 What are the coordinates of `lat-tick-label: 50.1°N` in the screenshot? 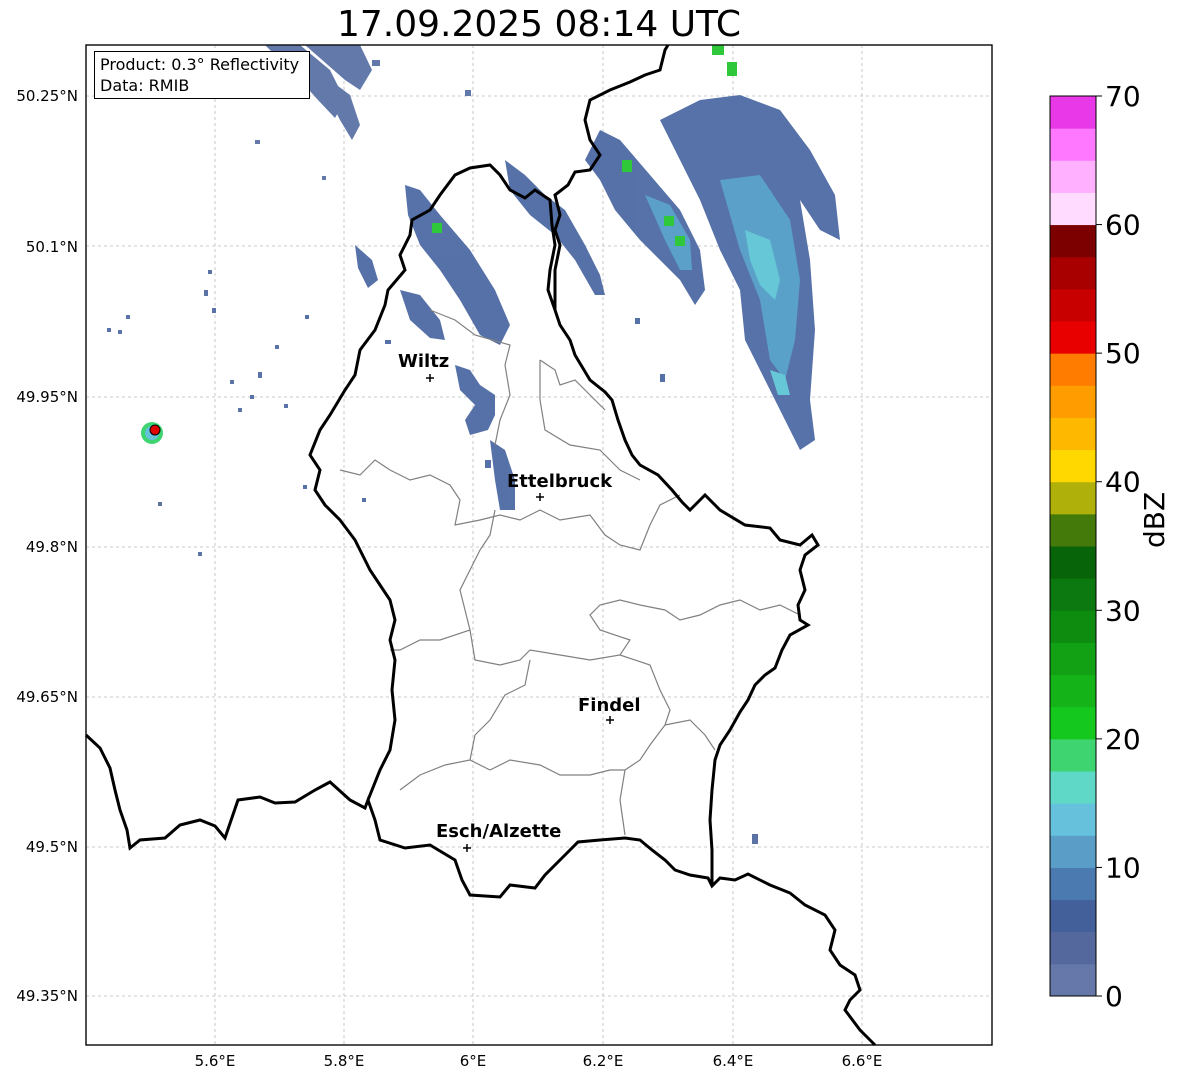 It's located at (52, 247).